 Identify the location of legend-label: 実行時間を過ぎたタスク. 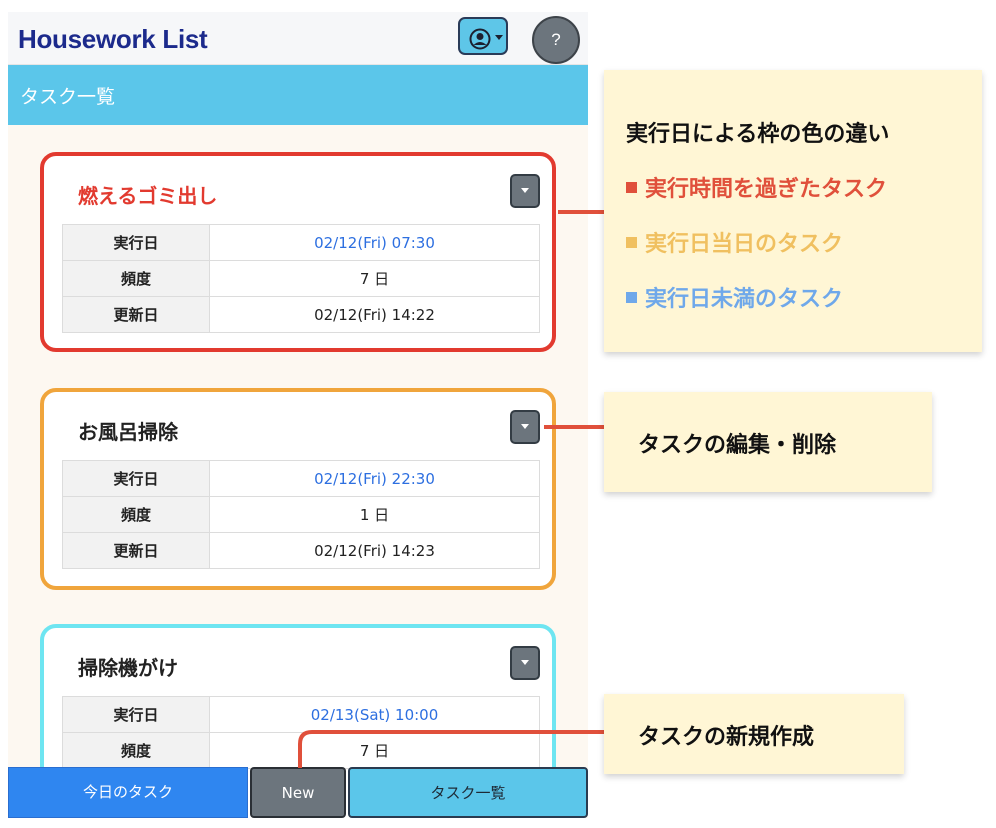
(766, 189).